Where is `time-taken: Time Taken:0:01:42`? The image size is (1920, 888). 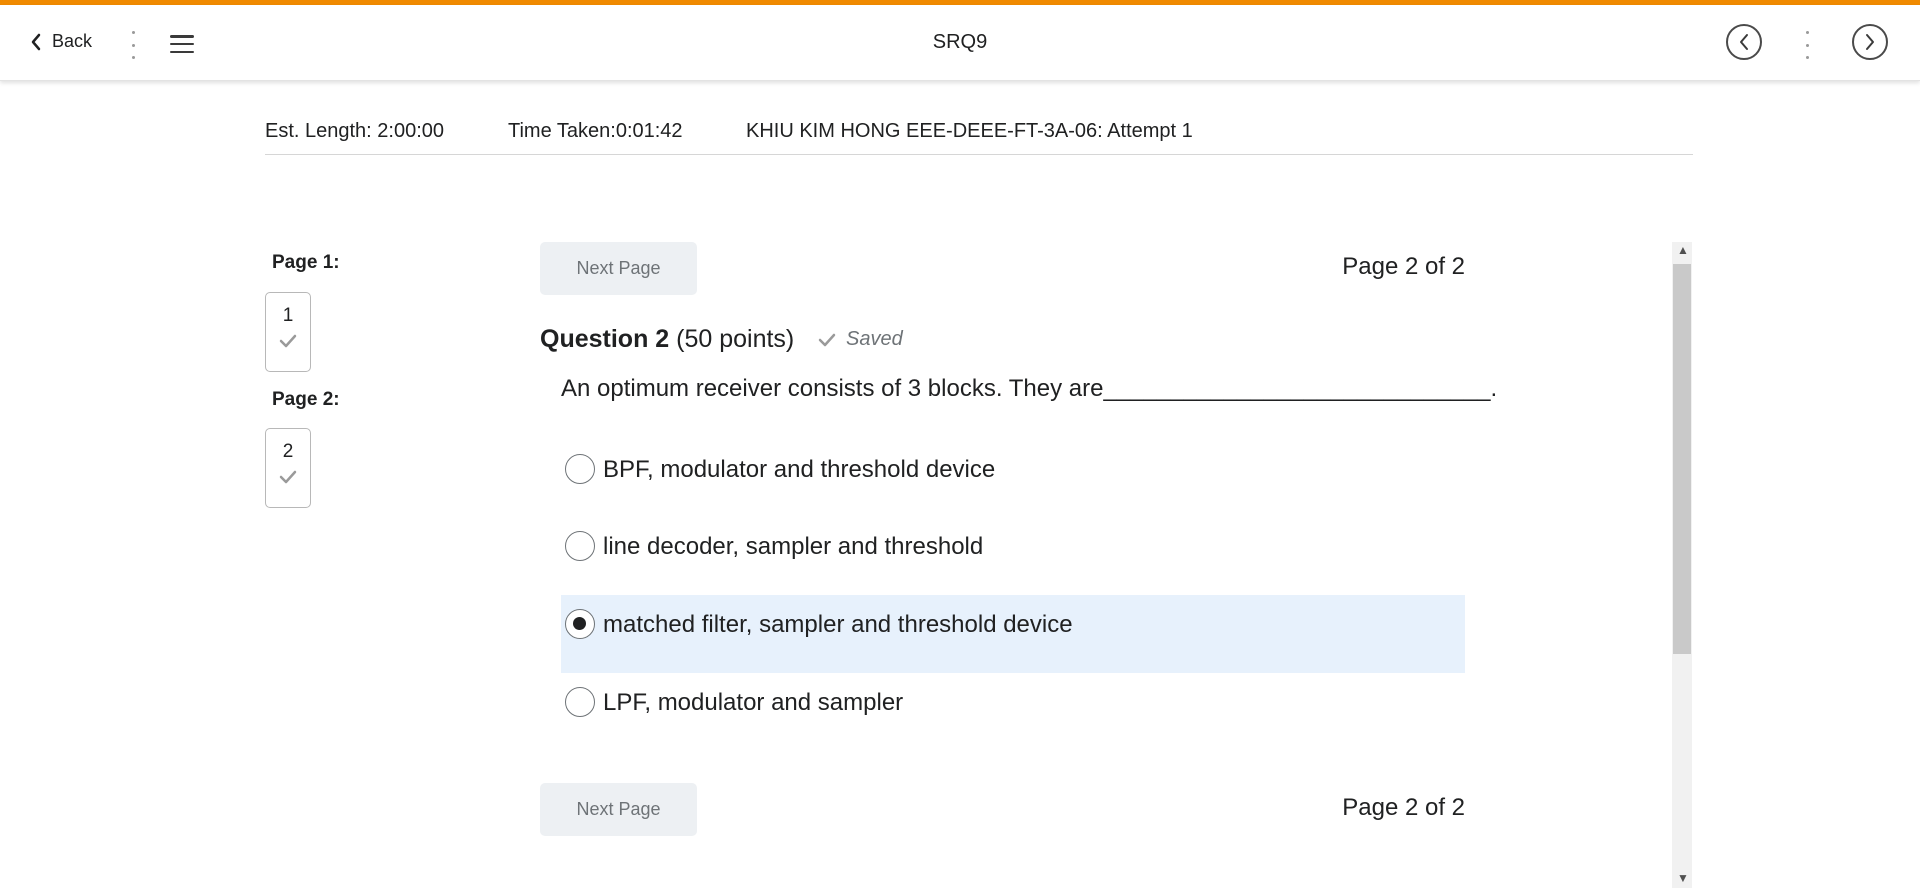 time-taken: Time Taken:0:01:42 is located at coordinates (595, 131).